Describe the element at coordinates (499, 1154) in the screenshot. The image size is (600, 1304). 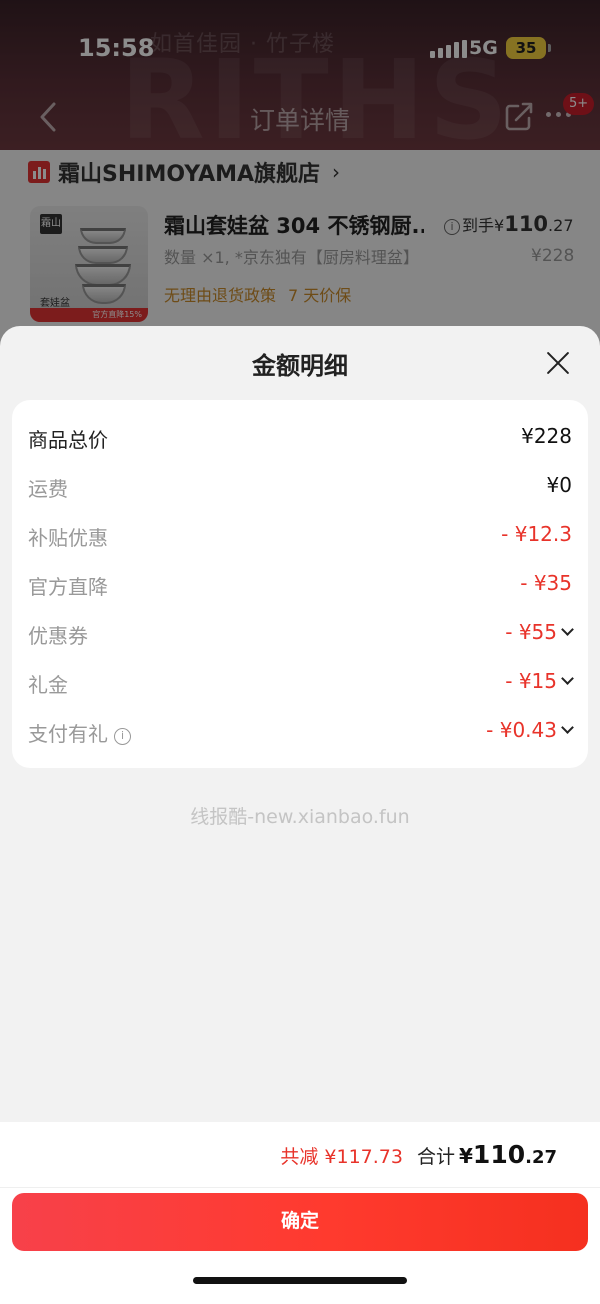
I see `total-int: 110` at that location.